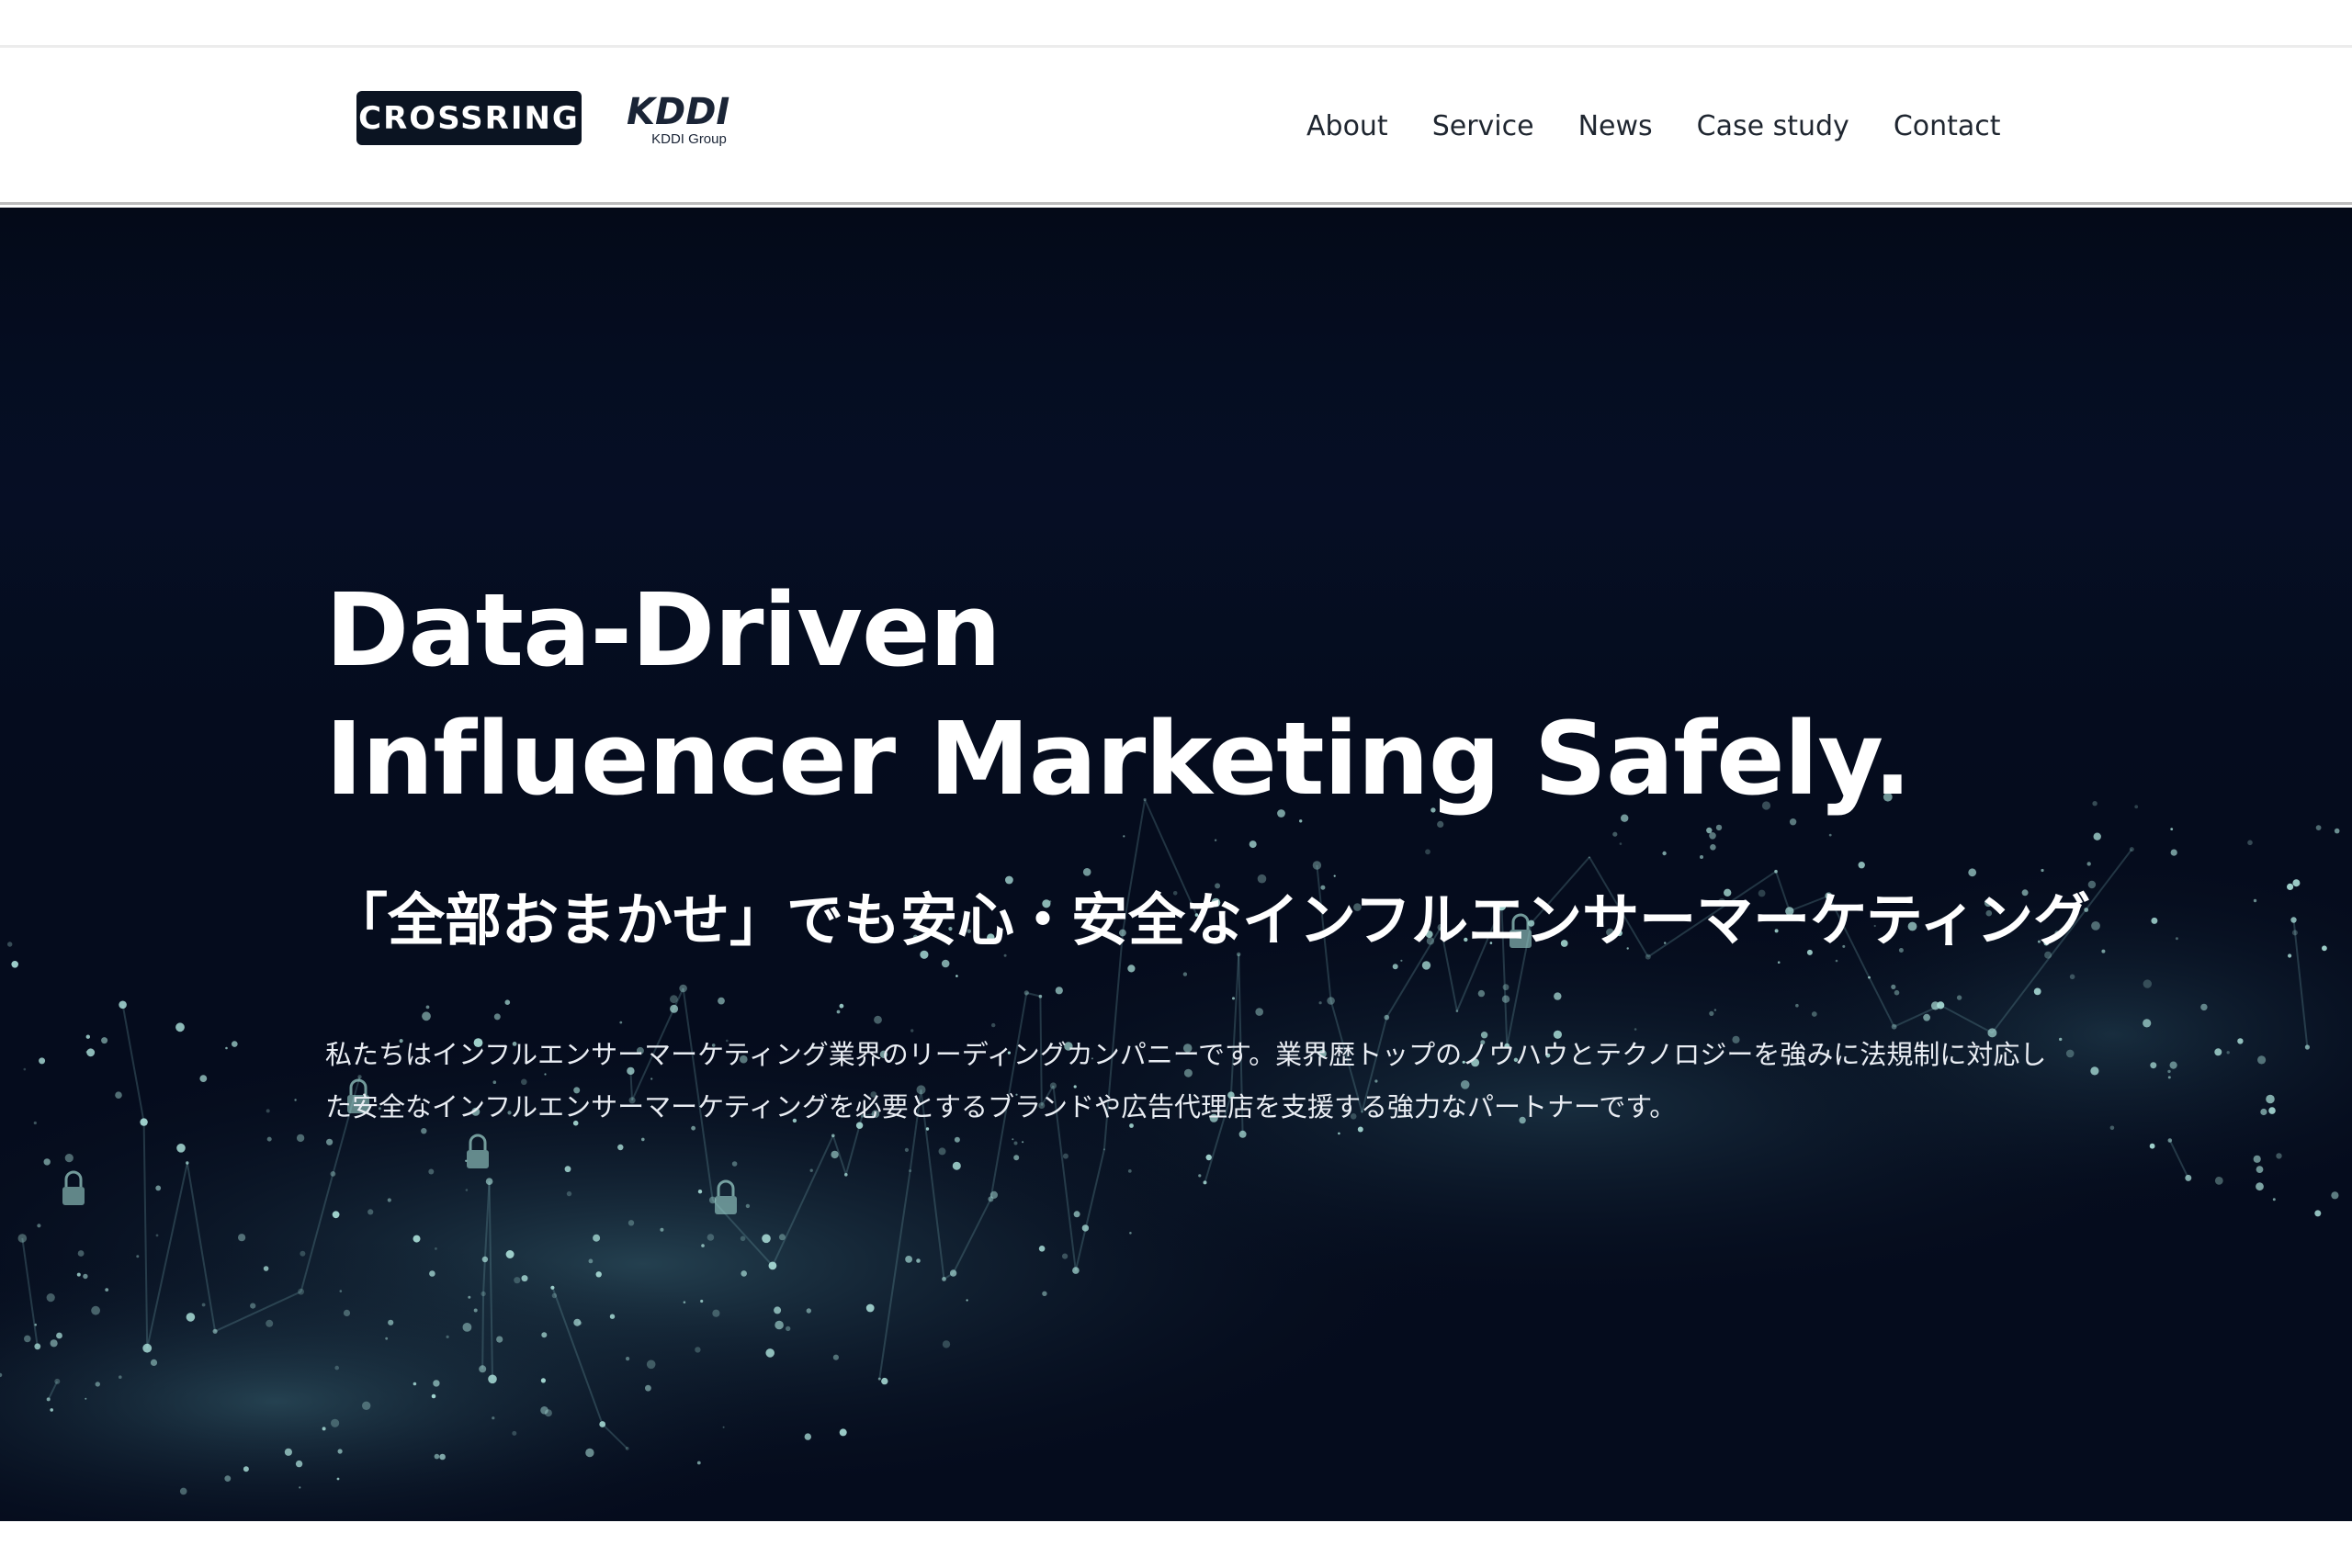 This screenshot has width=2352, height=1568. Describe the element at coordinates (1347, 126) in the screenshot. I see `nav-about: About` at that location.